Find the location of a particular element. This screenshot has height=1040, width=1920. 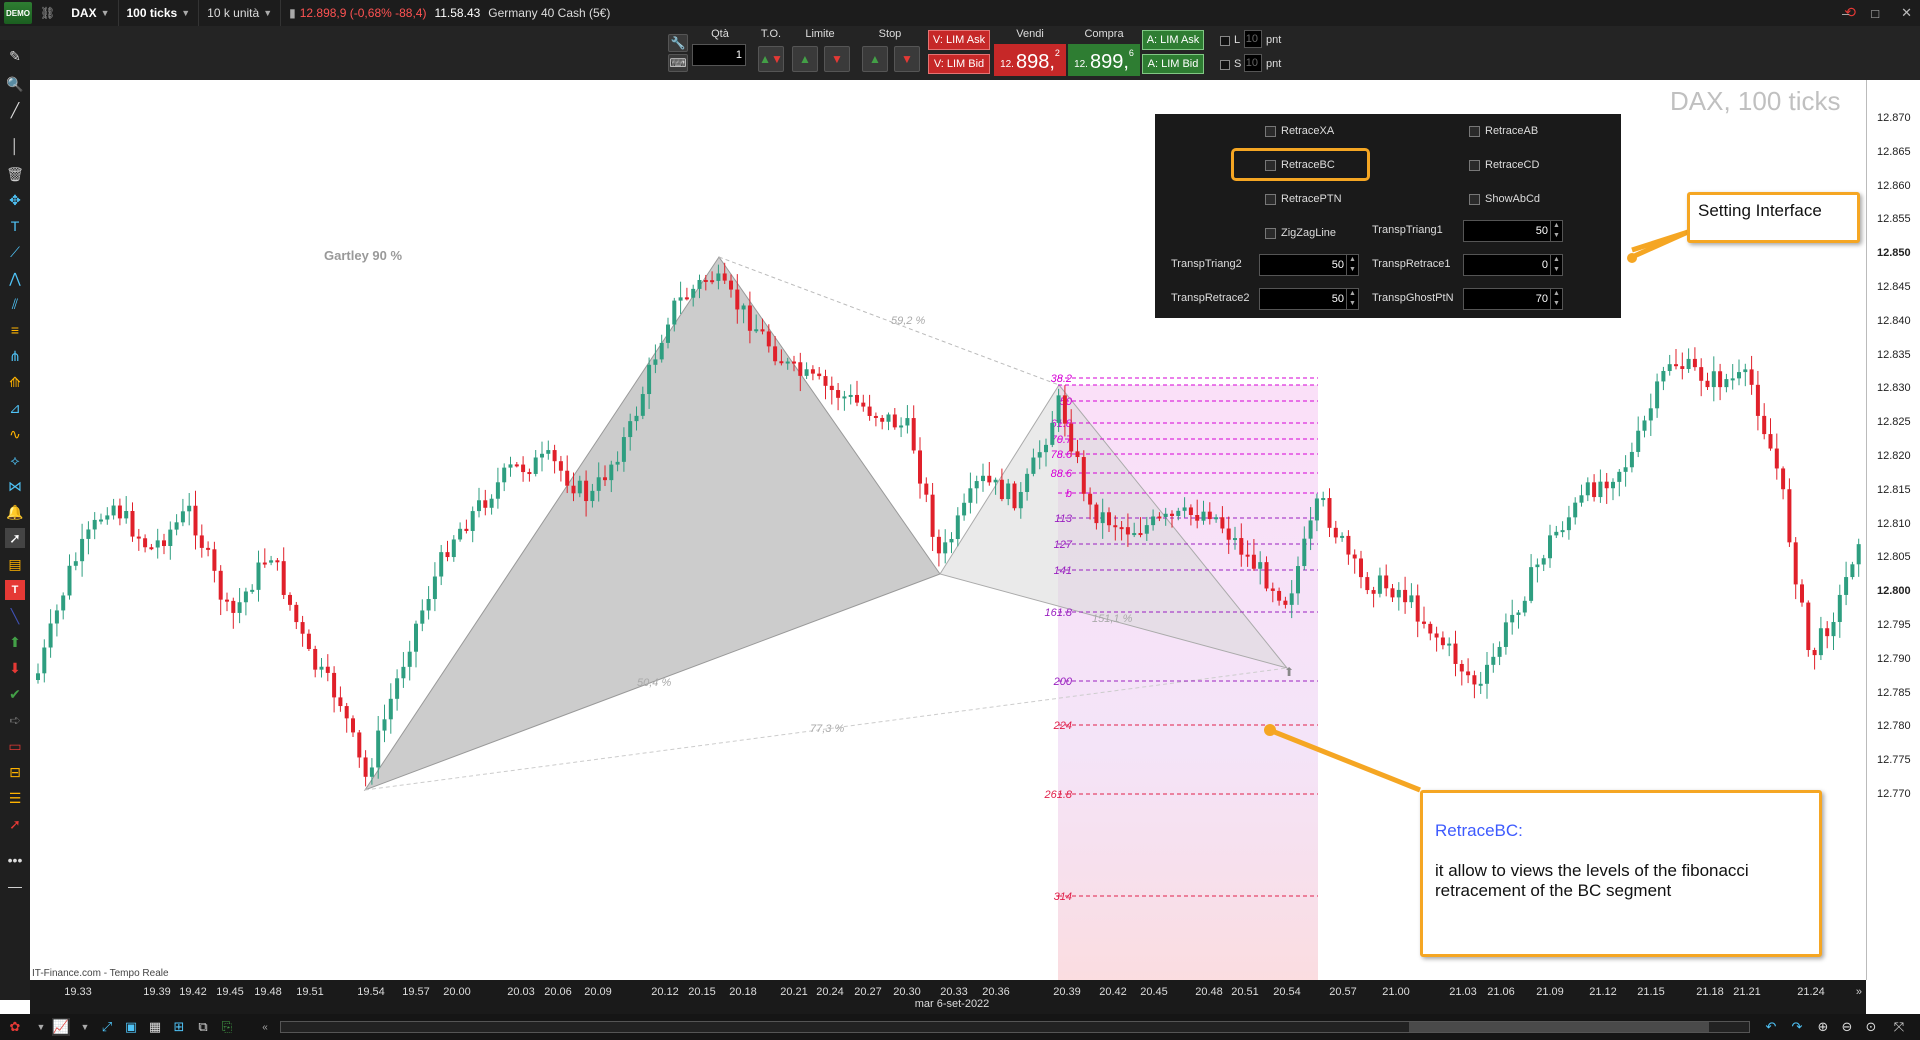

dropdown-icon: ▼ is located at coordinates (41, 1027).